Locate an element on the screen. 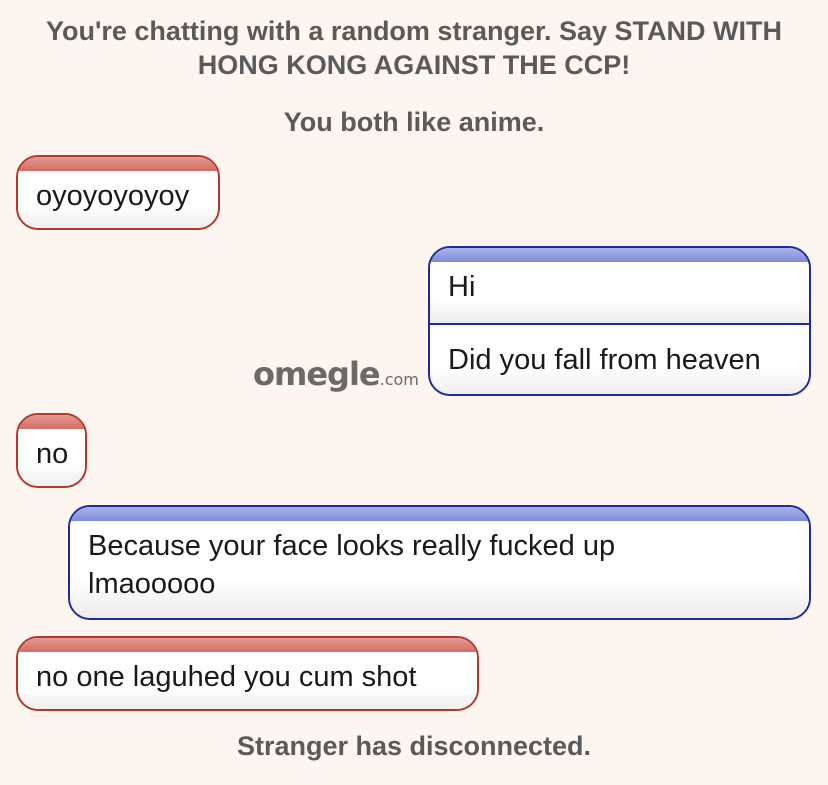  intro-line-2: HONG KONG AGAINST THE CCP! is located at coordinates (414, 65).